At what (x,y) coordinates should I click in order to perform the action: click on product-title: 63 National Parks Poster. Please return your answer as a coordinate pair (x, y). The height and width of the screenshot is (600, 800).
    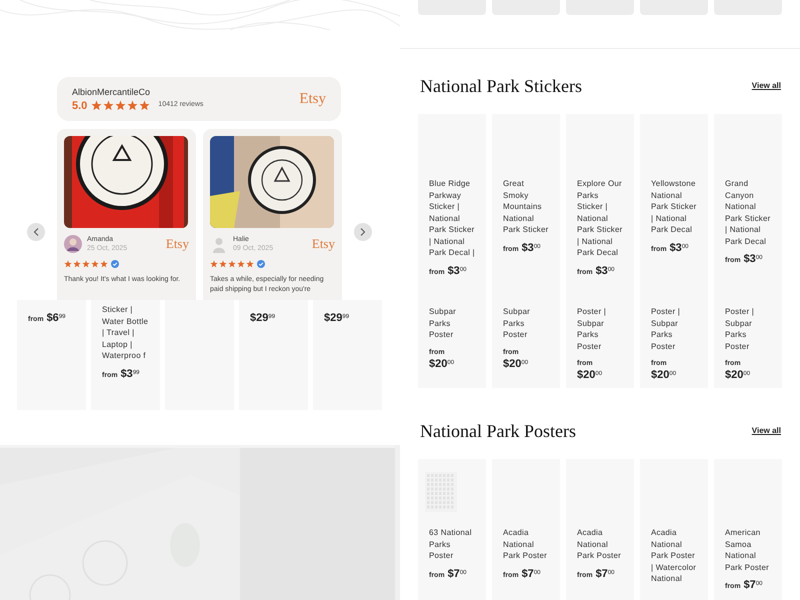
    Looking at the image, I should click on (451, 544).